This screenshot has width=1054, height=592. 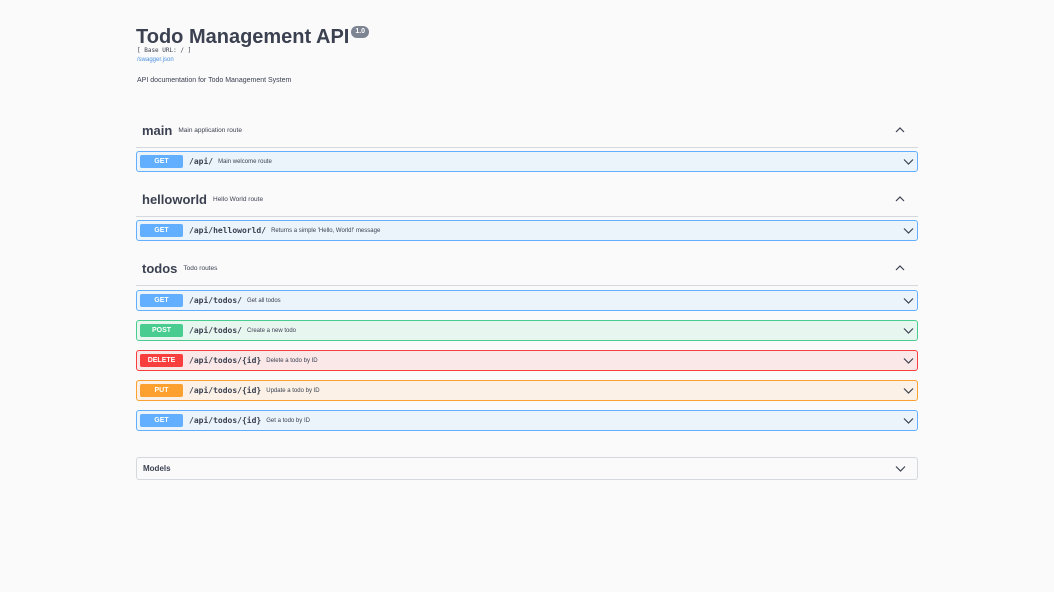 I want to click on tag-description: Main application route, so click(x=210, y=130).